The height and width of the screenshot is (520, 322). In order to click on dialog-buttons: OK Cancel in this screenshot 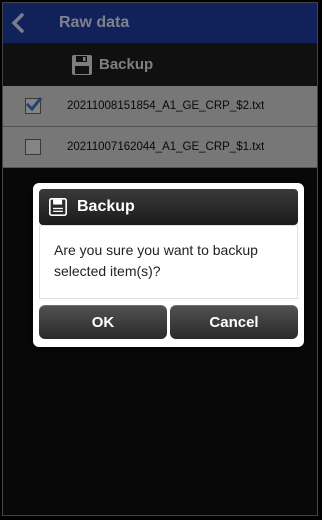, I will do `click(168, 322)`.